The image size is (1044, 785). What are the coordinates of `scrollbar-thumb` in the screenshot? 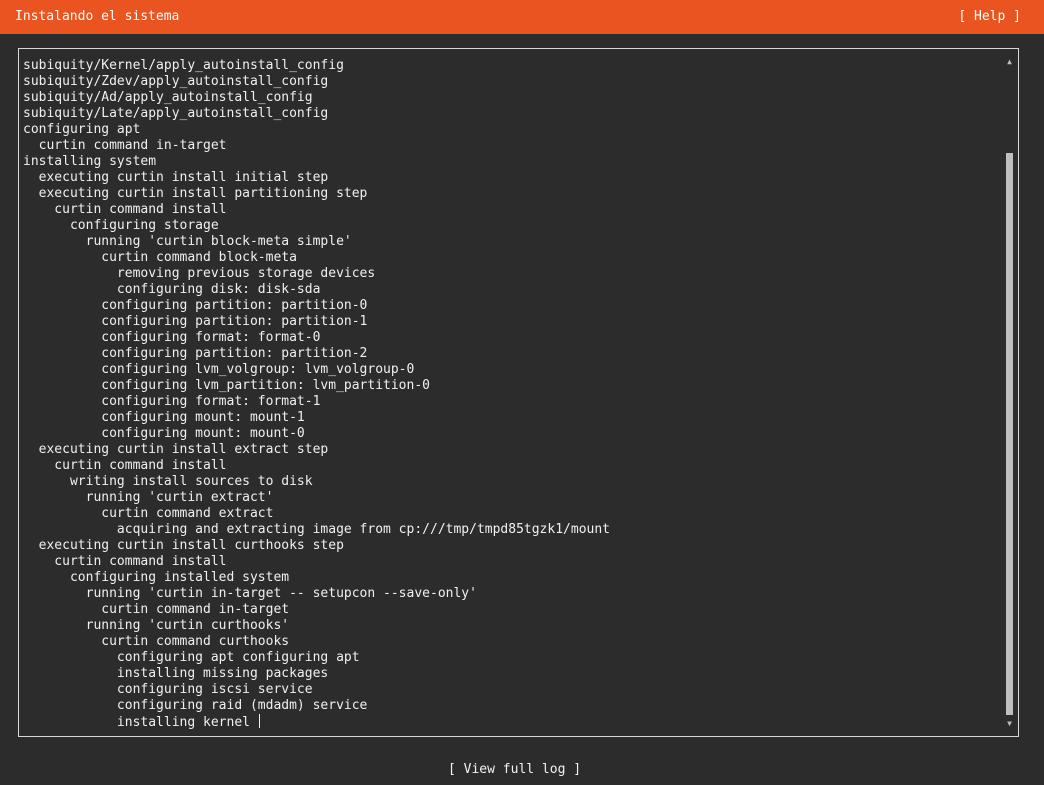 It's located at (1009, 434).